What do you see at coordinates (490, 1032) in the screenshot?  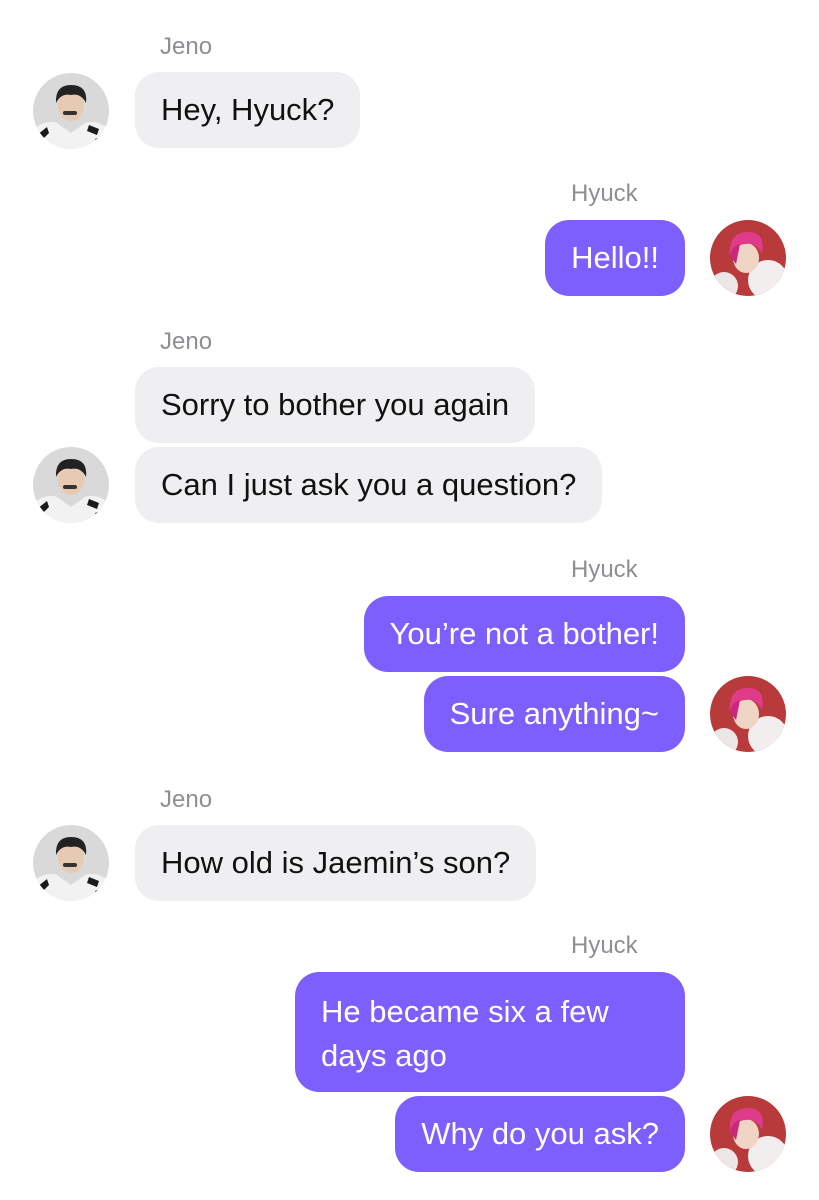 I see `message-bubble-outgoing: He became six a few days ago` at bounding box center [490, 1032].